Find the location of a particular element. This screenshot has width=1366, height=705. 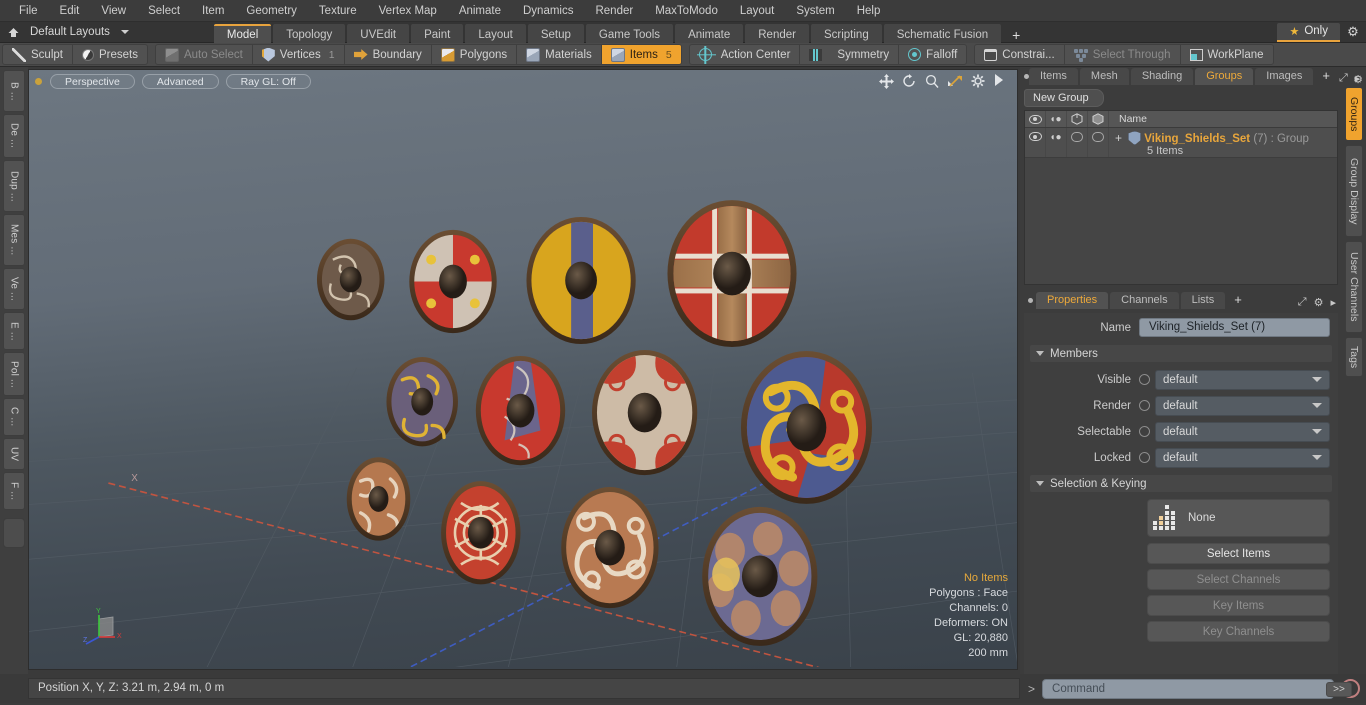

visible-dropdown: default is located at coordinates (1242, 379).